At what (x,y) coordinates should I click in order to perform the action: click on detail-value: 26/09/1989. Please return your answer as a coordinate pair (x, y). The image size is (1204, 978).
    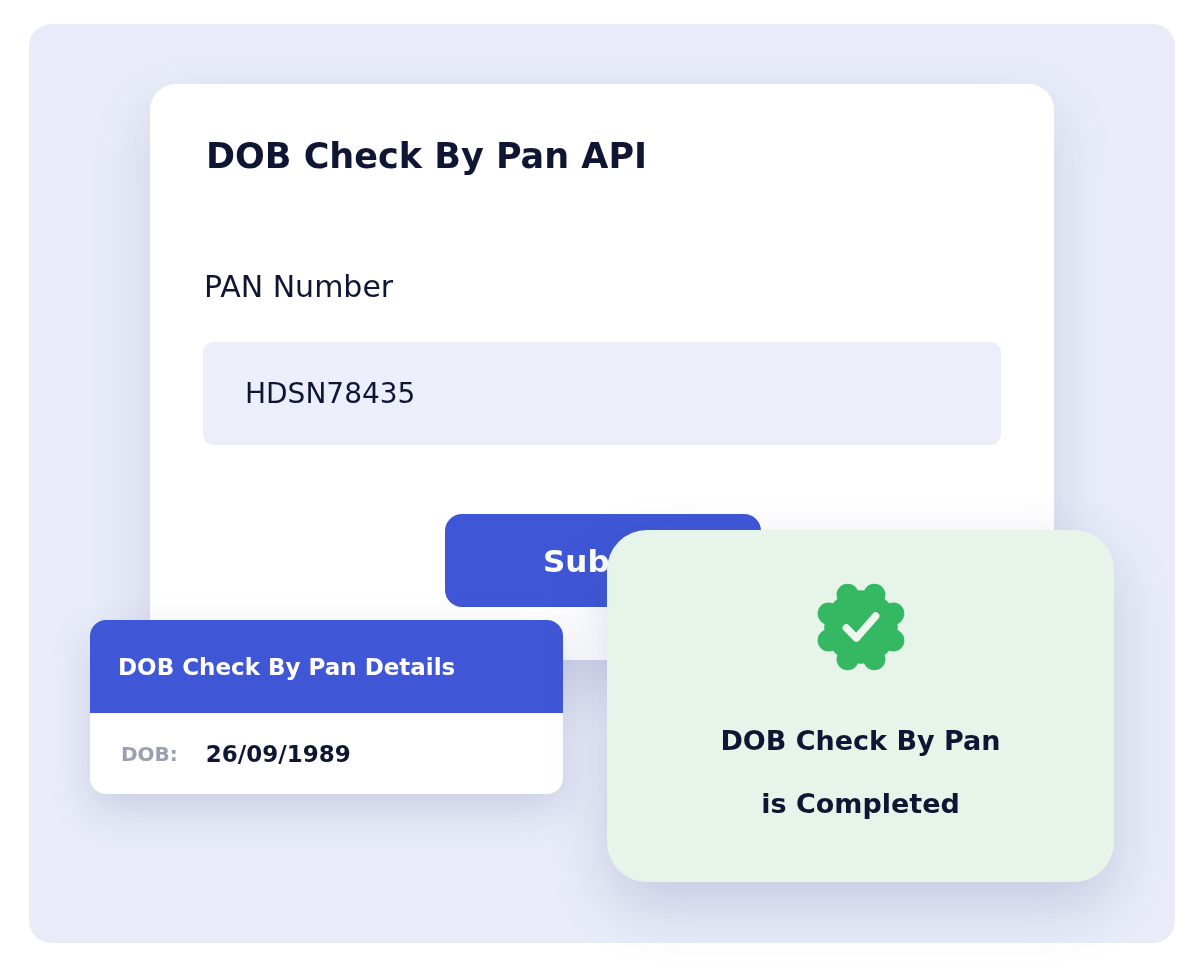
    Looking at the image, I should click on (278, 753).